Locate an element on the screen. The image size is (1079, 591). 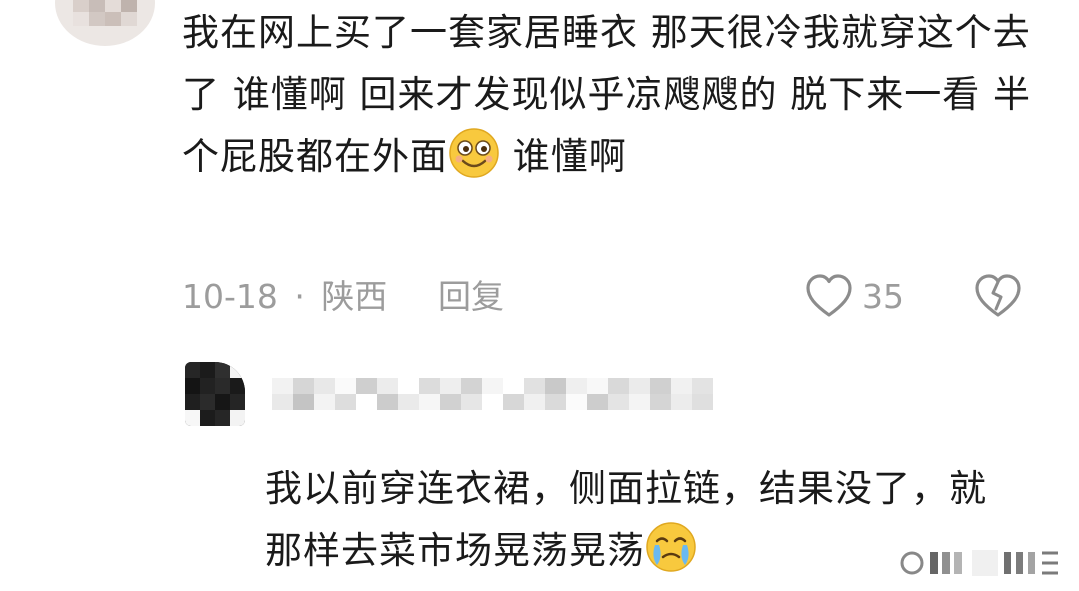
comment-location: 陕西 is located at coordinates (354, 296).